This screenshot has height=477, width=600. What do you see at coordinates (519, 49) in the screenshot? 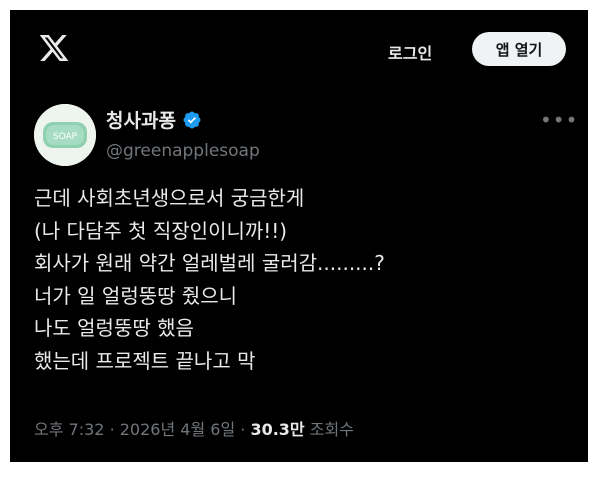
I see `open-app-button: 앱 열기` at bounding box center [519, 49].